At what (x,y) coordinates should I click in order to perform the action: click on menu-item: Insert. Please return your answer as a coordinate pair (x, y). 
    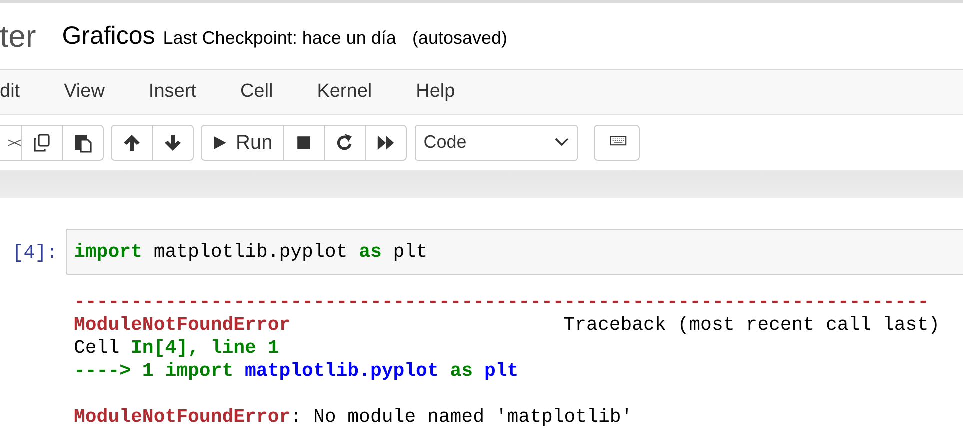
    Looking at the image, I should click on (172, 92).